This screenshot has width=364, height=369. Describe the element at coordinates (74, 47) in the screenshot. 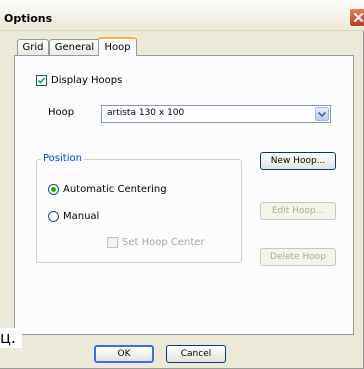

I see `tab-general: General` at that location.